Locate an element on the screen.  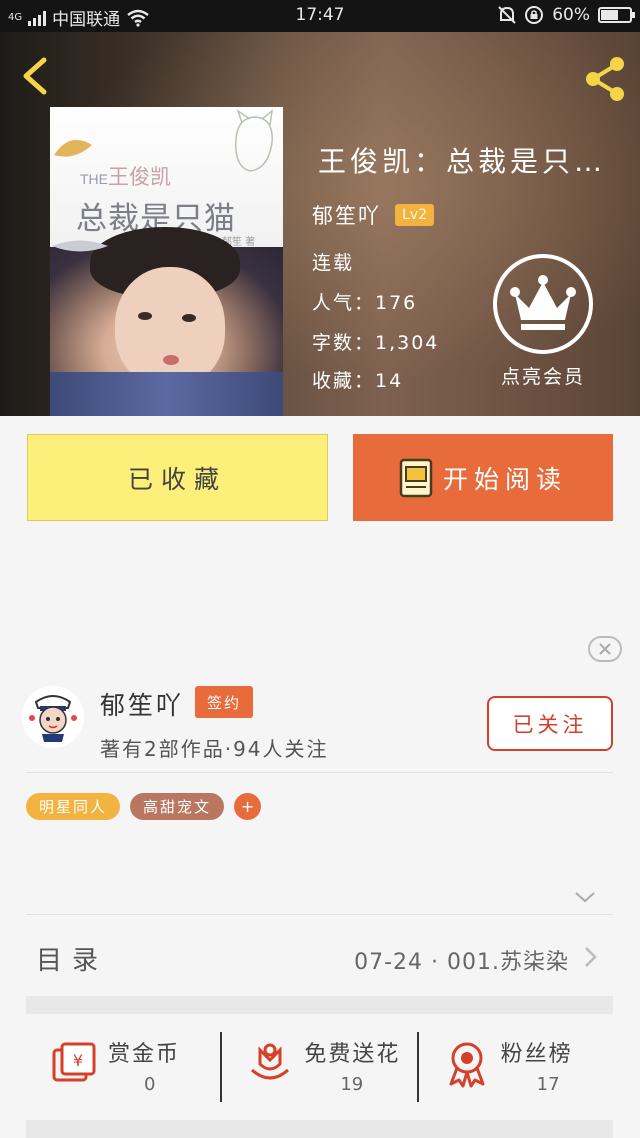
latest-chapter: 07-24 · 001.苏柒染 is located at coordinates (461, 962).